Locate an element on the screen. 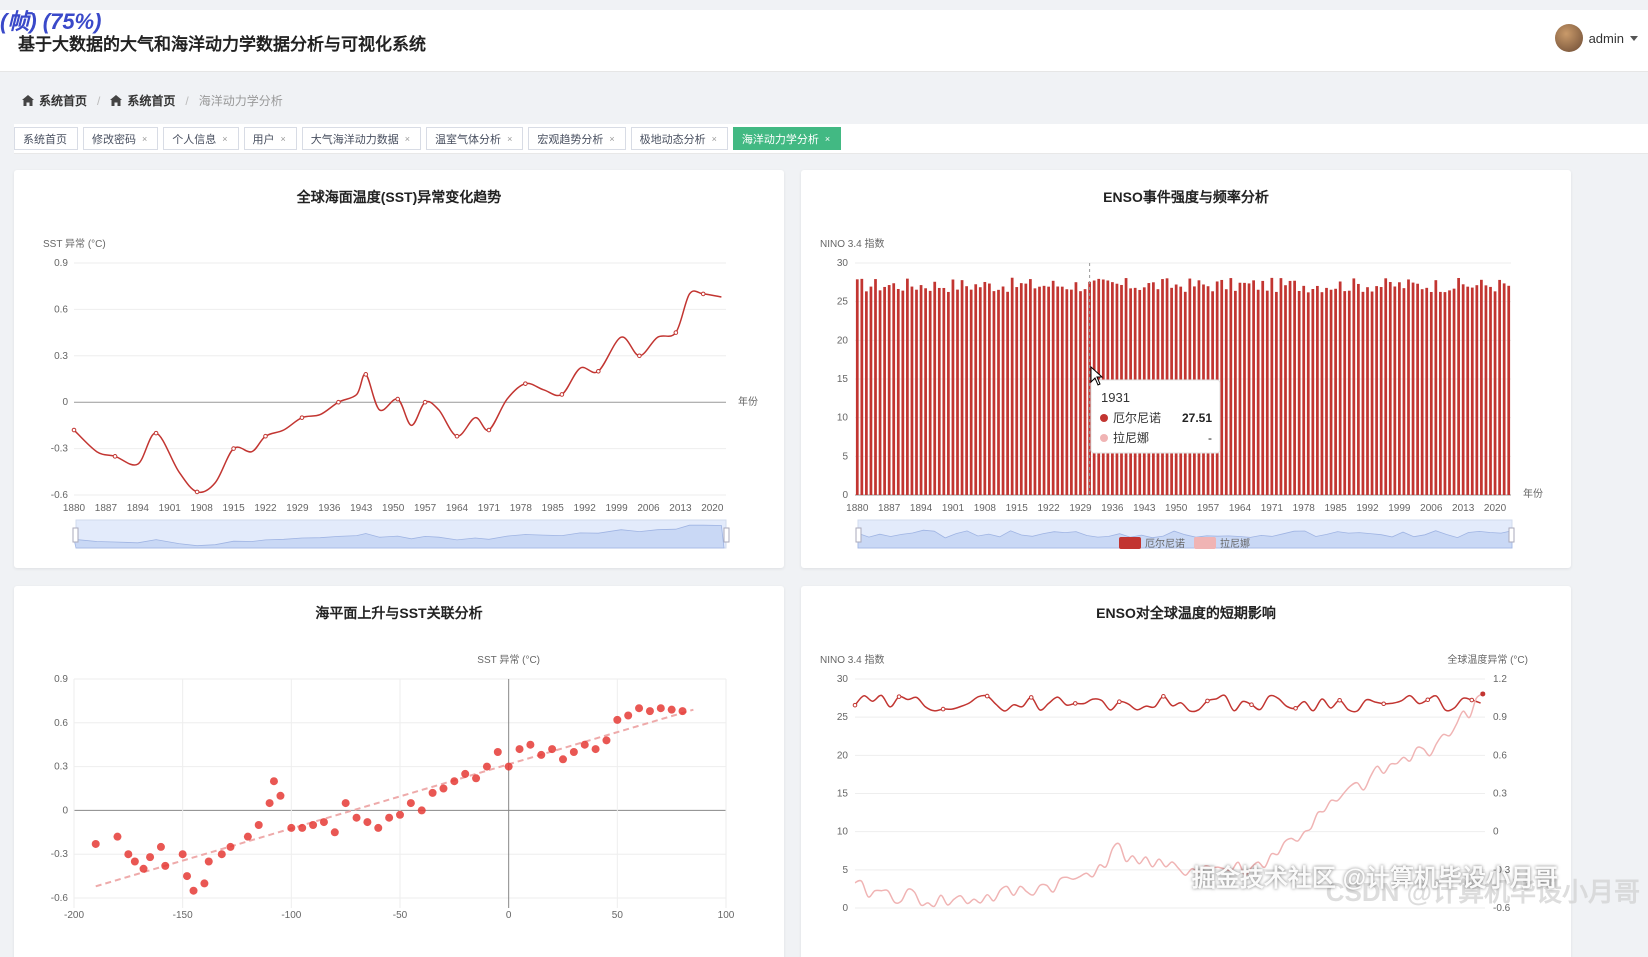 Image resolution: width=1648 pixels, height=957 pixels. x-tick-label: 1950 is located at coordinates (393, 508).